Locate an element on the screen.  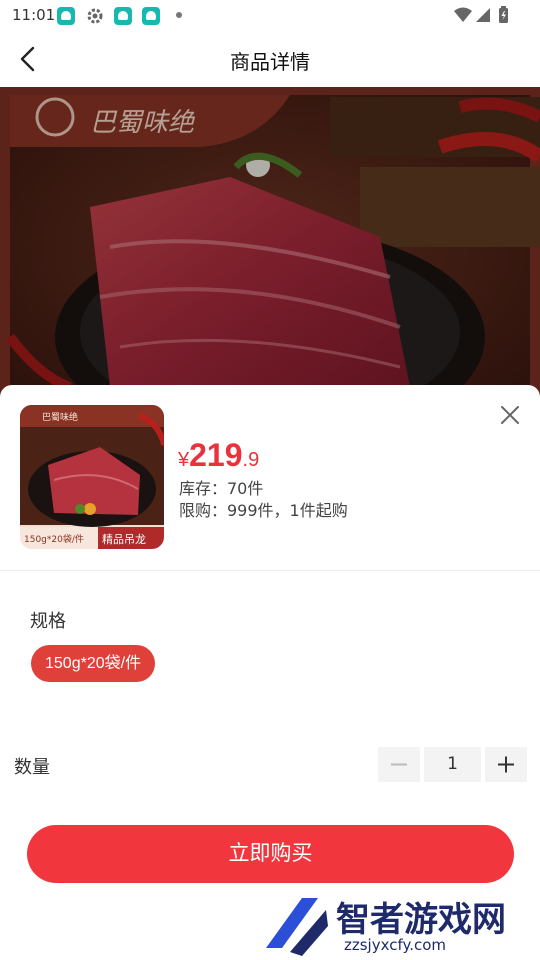
price: ¥219.9 is located at coordinates (218, 455).